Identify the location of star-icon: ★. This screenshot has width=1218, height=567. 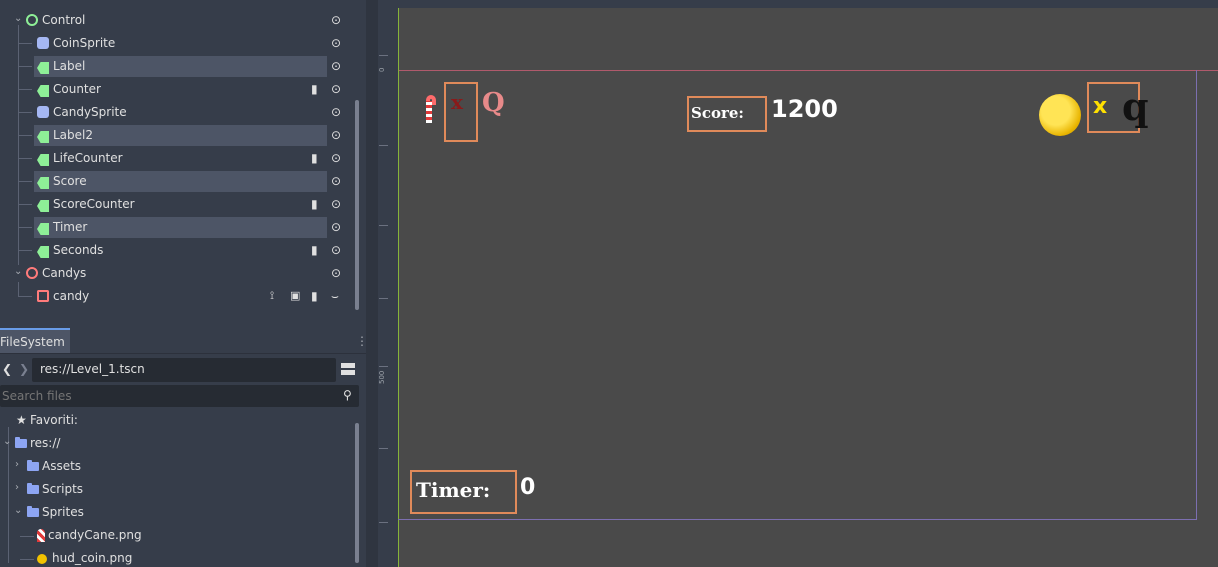
(21, 420).